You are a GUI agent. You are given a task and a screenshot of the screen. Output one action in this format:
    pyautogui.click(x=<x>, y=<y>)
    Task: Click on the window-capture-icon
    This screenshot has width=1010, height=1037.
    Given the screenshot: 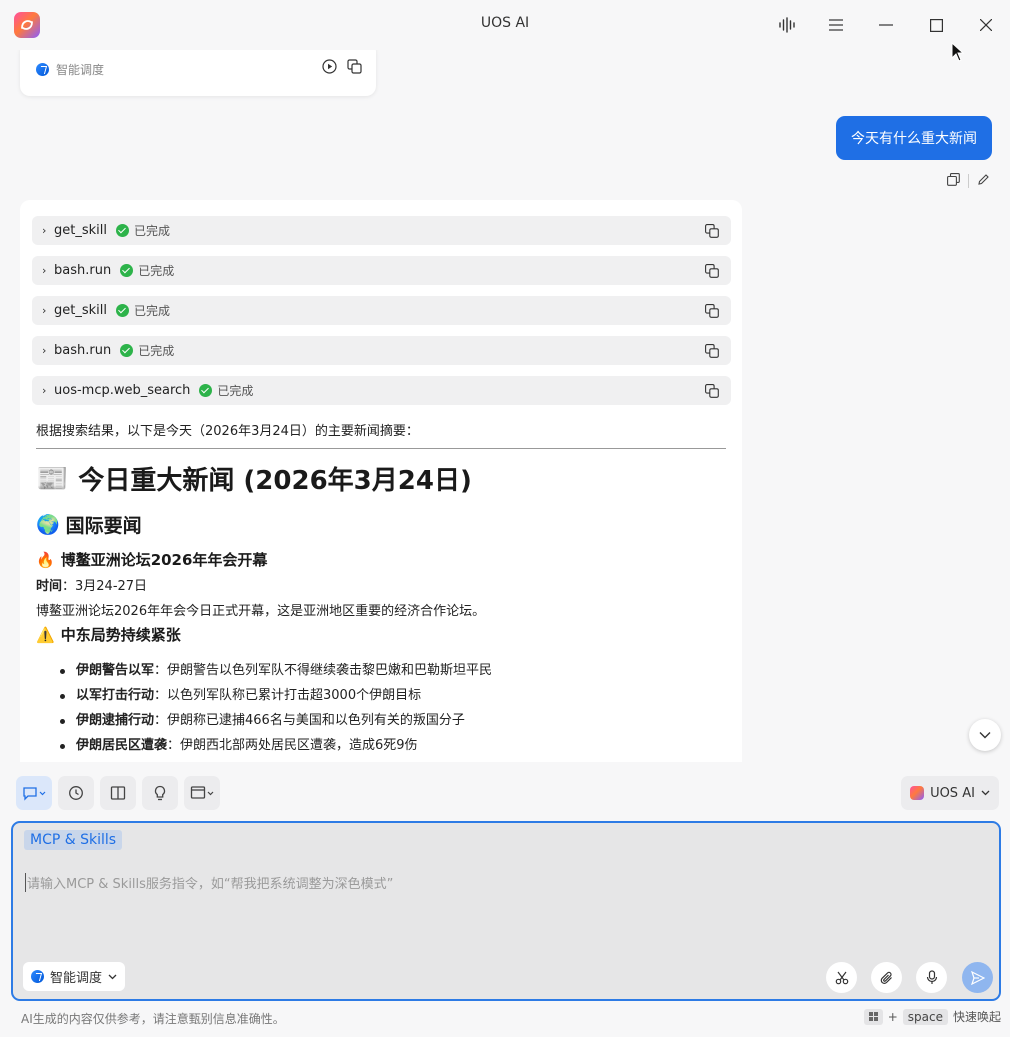 What is the action you would take?
    pyautogui.click(x=202, y=792)
    